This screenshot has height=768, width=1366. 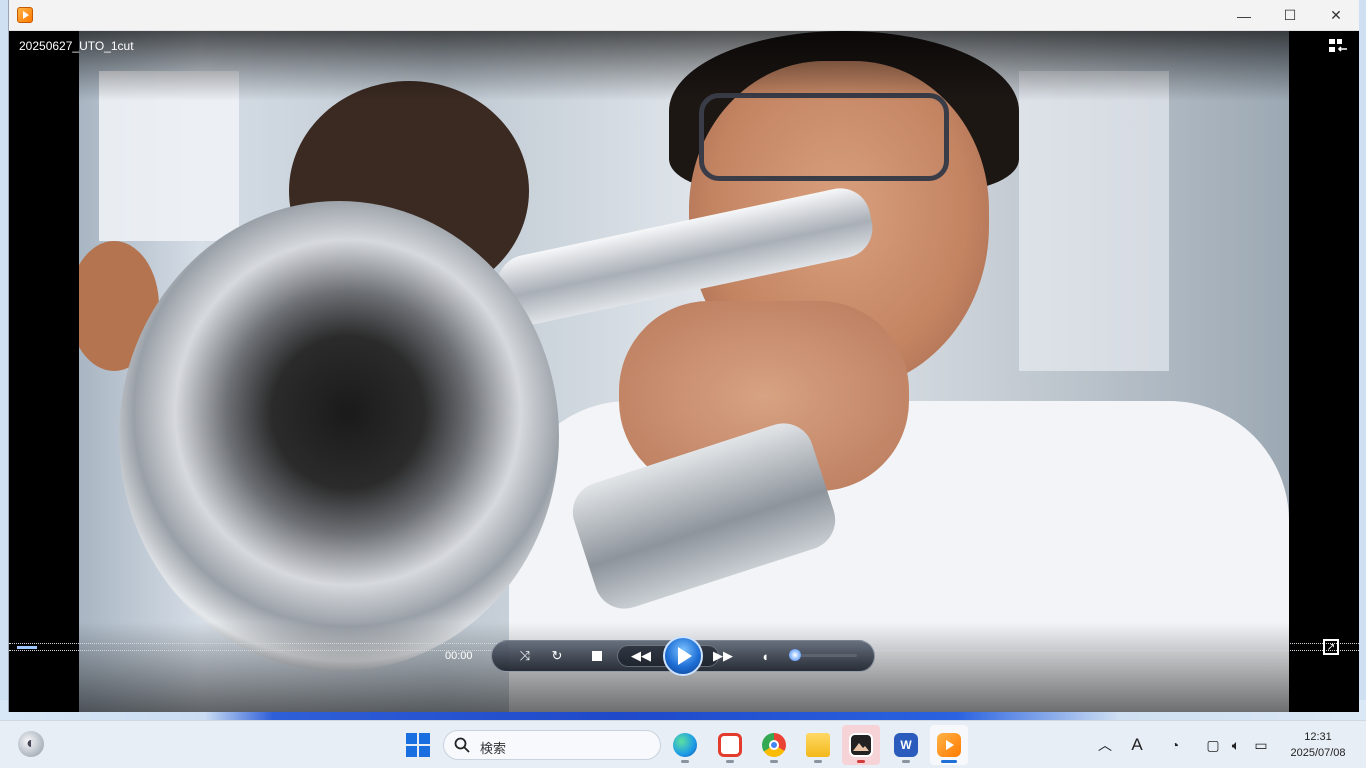 I want to click on acrobat-icon, so click(x=730, y=745).